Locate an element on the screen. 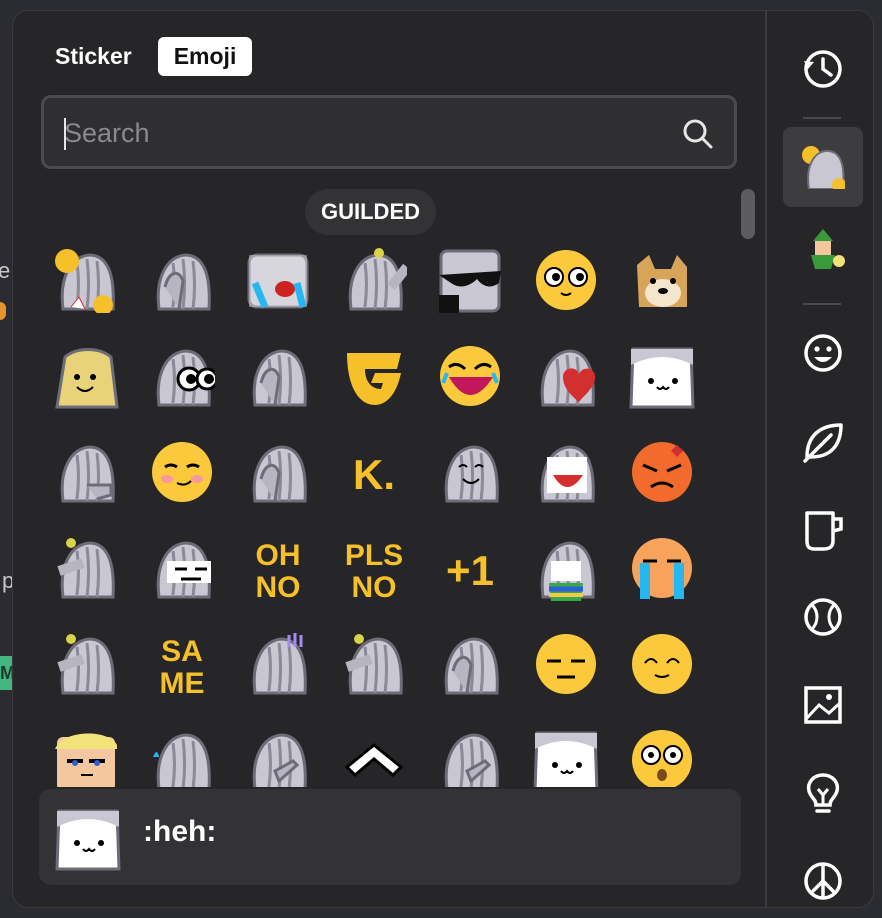  preview-emoji-name: :heh: is located at coordinates (180, 831).